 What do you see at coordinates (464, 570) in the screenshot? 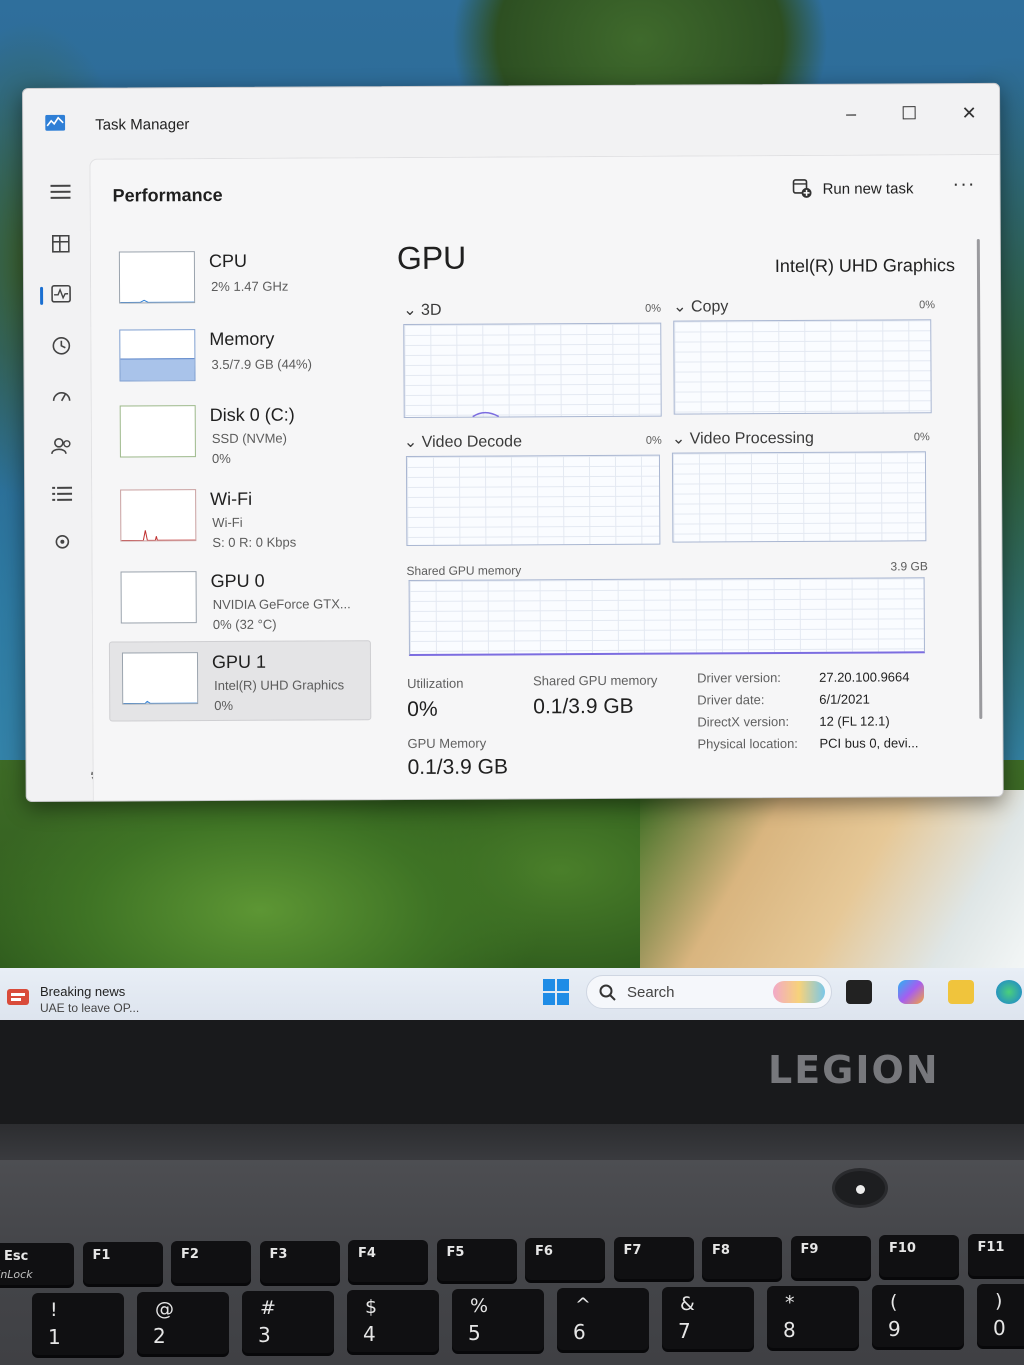
I see `shared-memory-graph-label: Shared GPU memory` at bounding box center [464, 570].